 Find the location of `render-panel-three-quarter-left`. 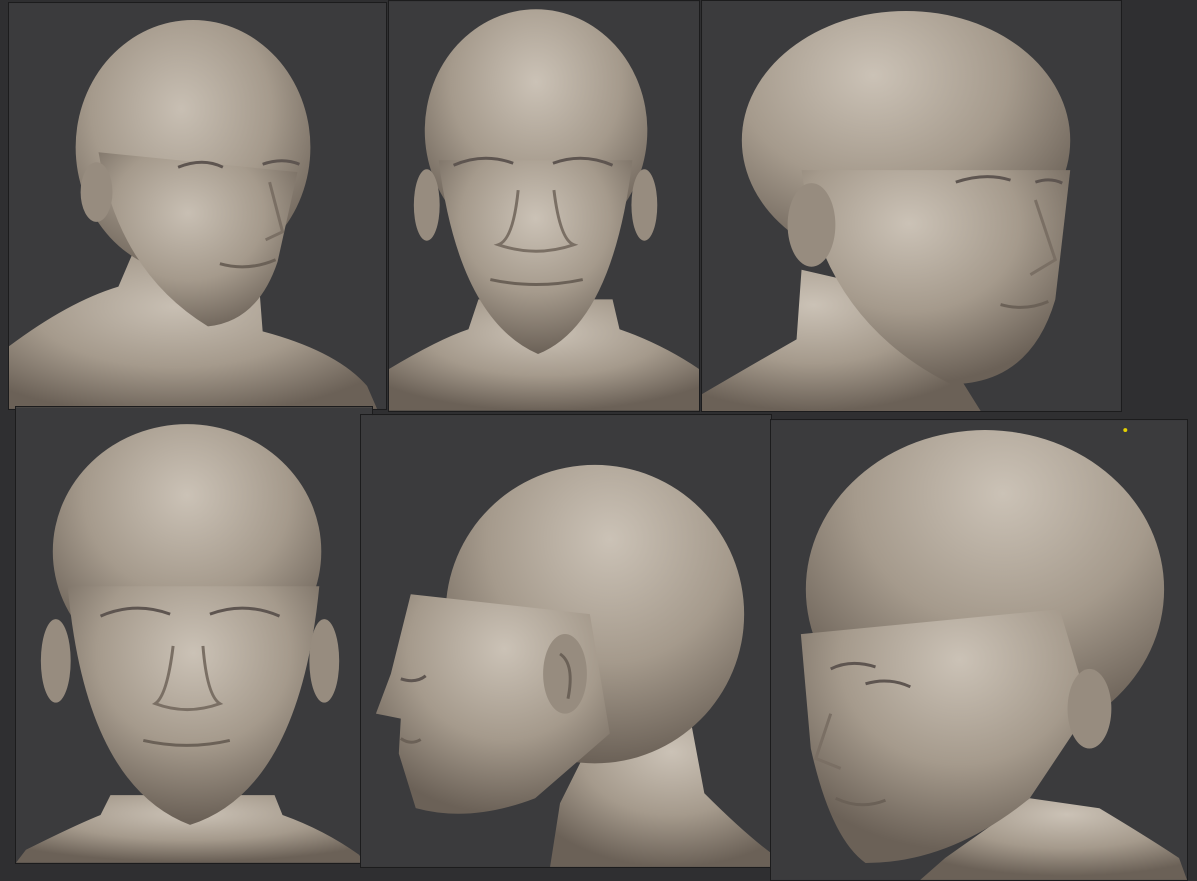

render-panel-three-quarter-left is located at coordinates (197, 206).